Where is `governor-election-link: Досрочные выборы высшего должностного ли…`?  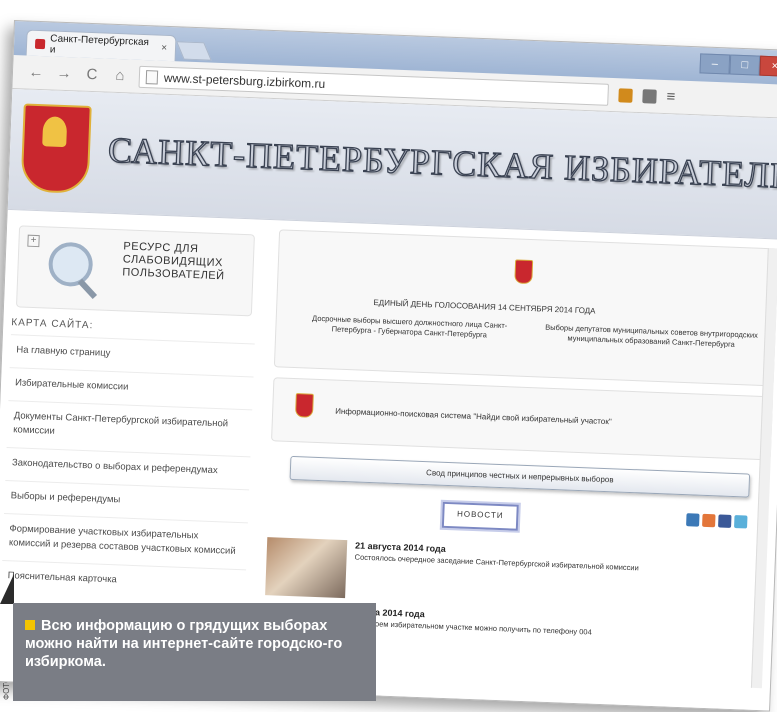
governor-election-link: Досрочные выборы высшего должностного ли… is located at coordinates (409, 327).